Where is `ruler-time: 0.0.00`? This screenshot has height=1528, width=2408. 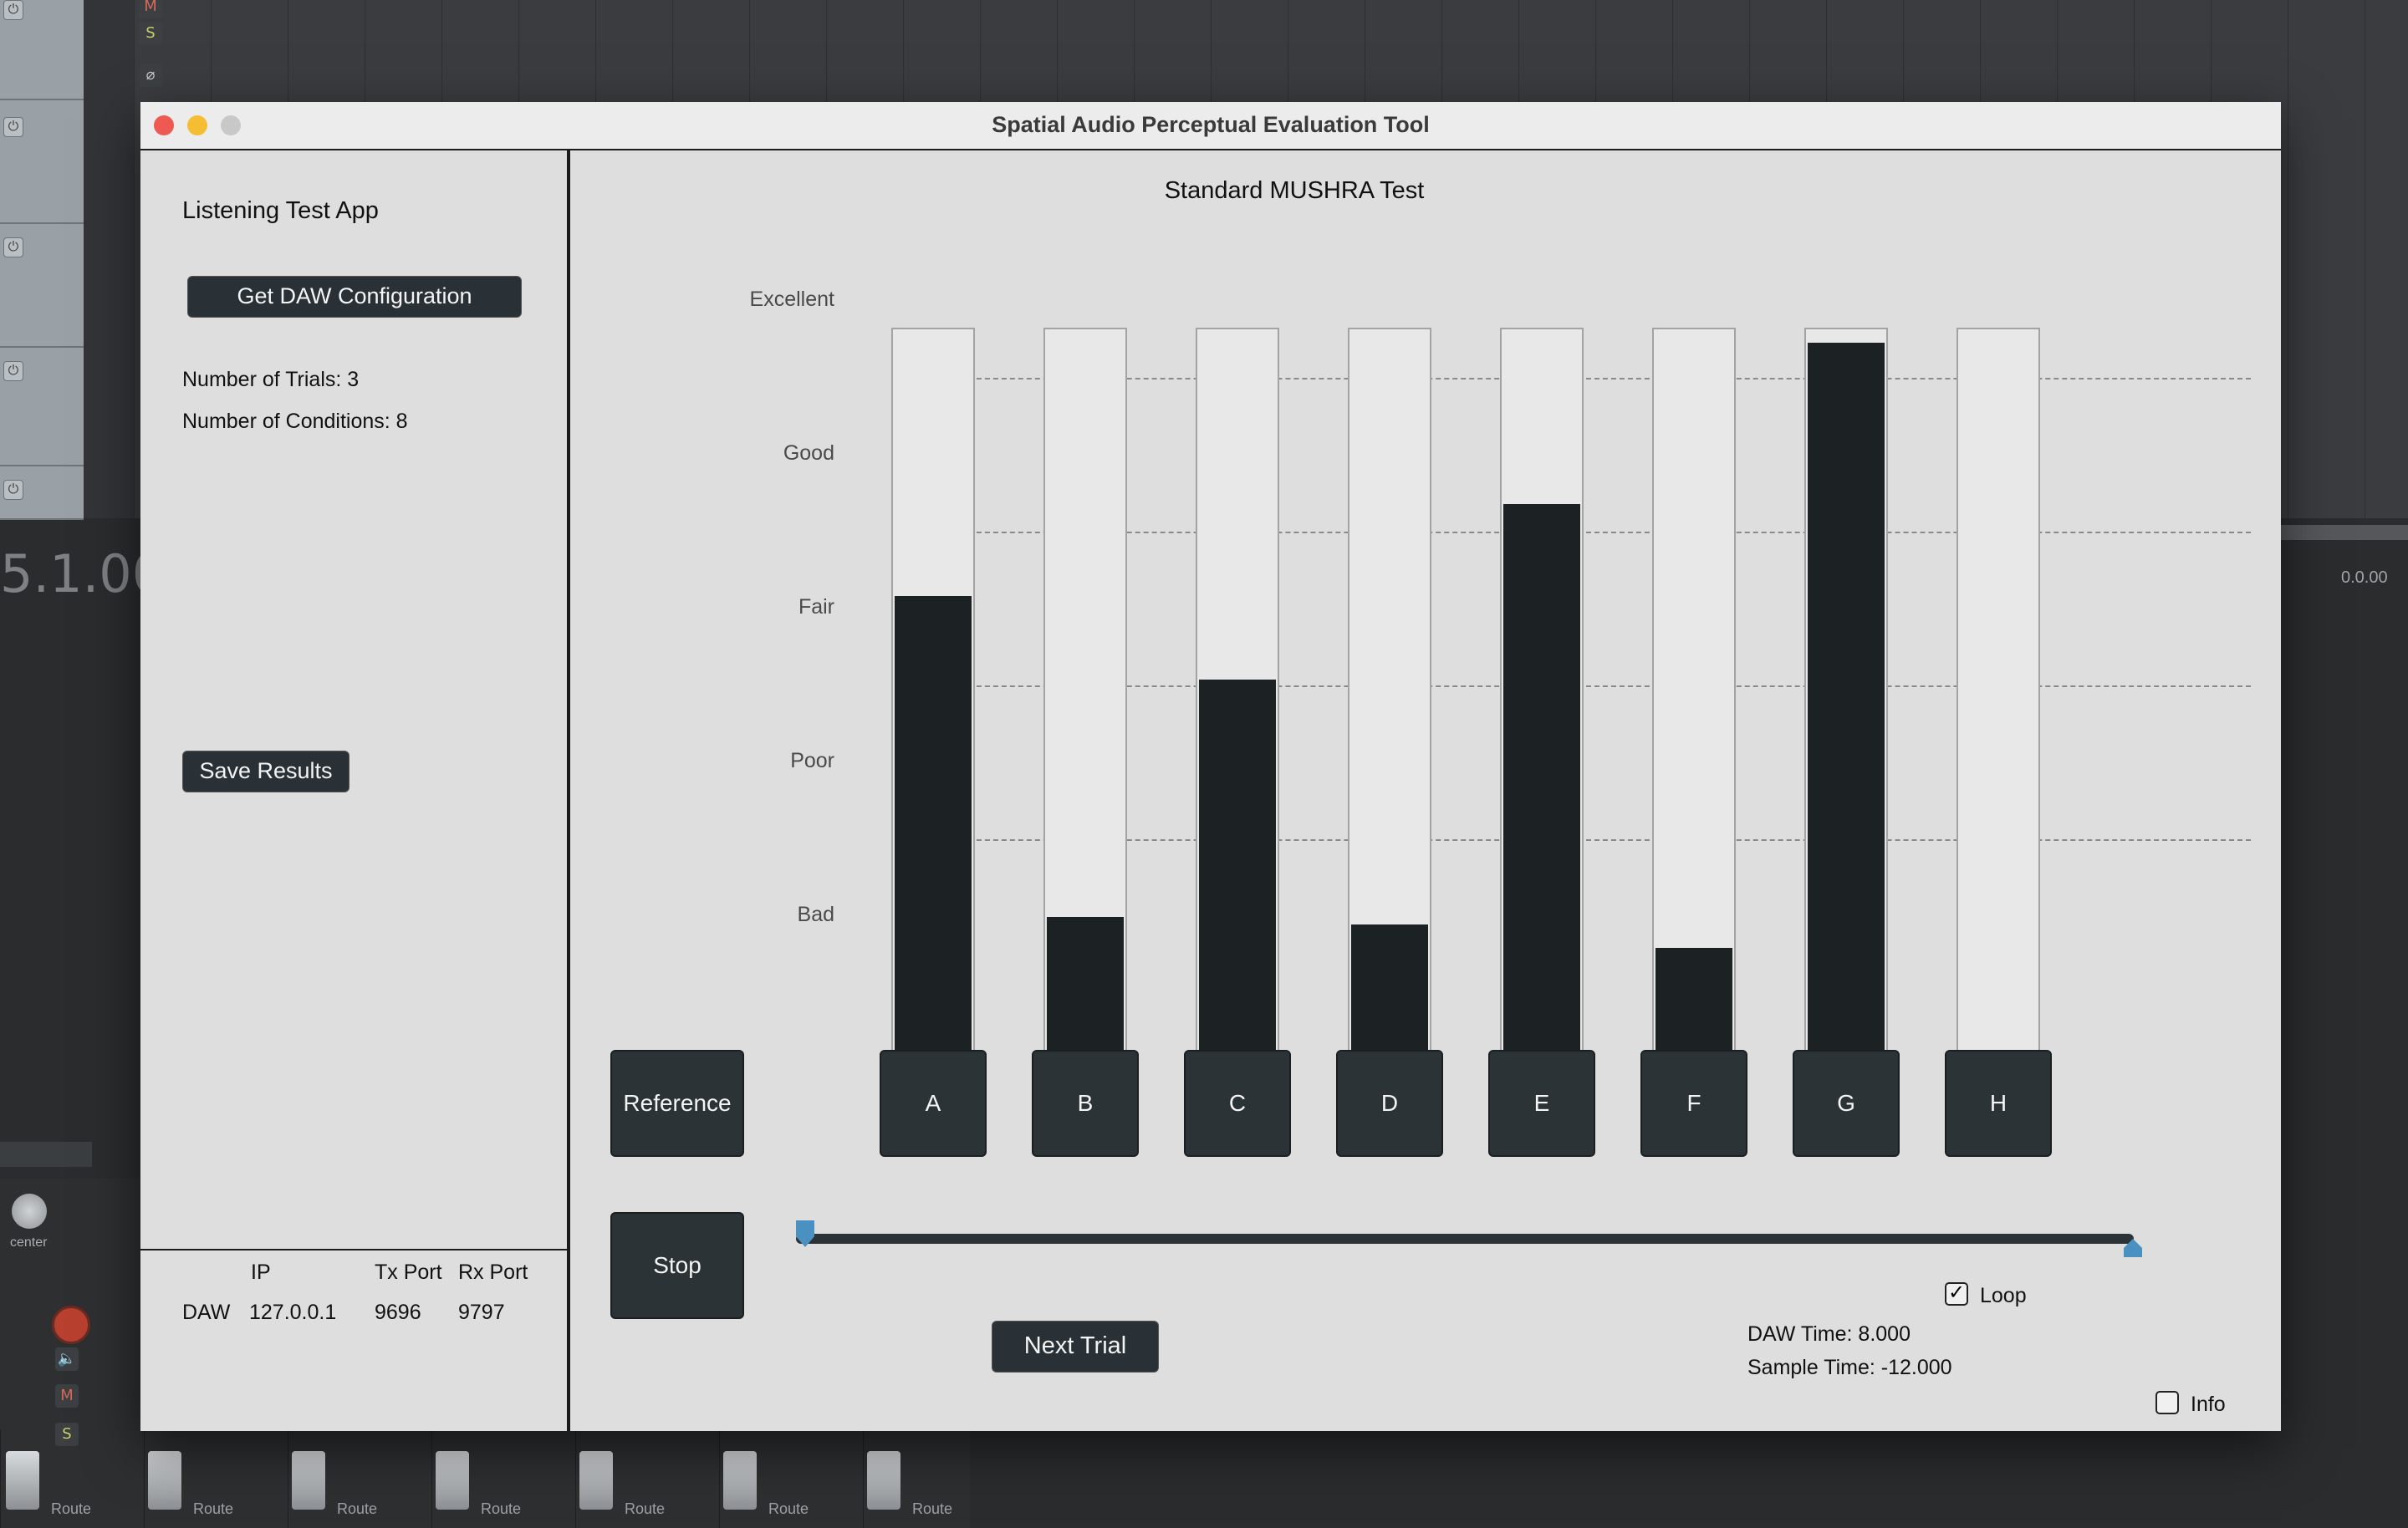 ruler-time: 0.0.00 is located at coordinates (2364, 577).